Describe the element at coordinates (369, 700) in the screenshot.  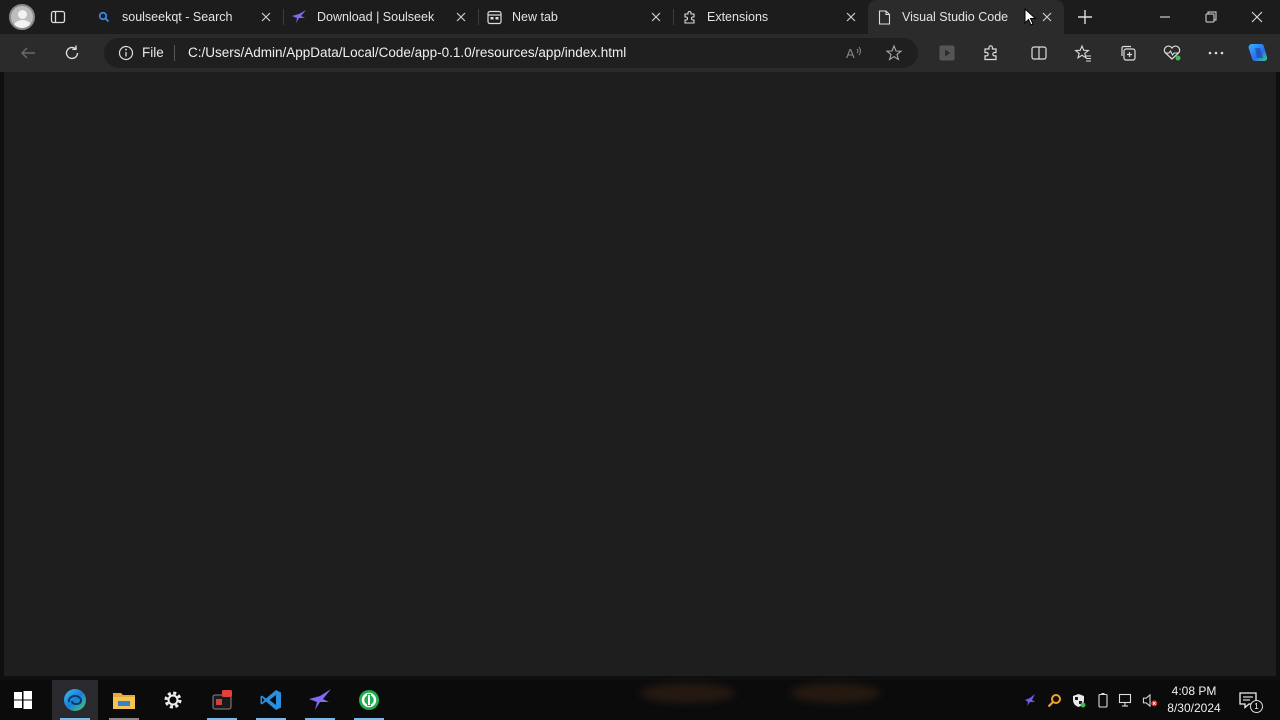
I see `green-app-icon` at that location.